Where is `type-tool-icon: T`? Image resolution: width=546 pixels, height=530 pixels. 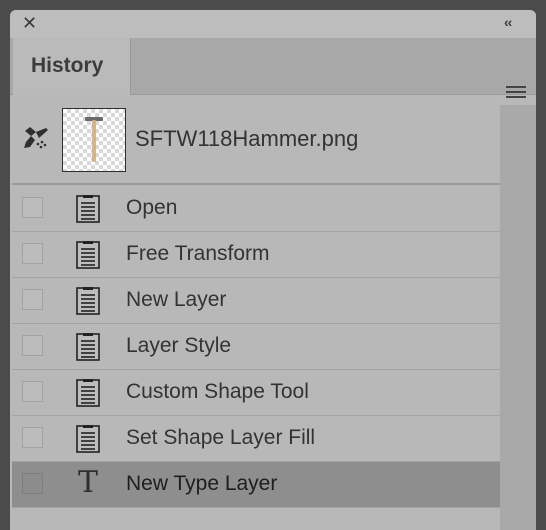
type-tool-icon: T is located at coordinates (88, 482).